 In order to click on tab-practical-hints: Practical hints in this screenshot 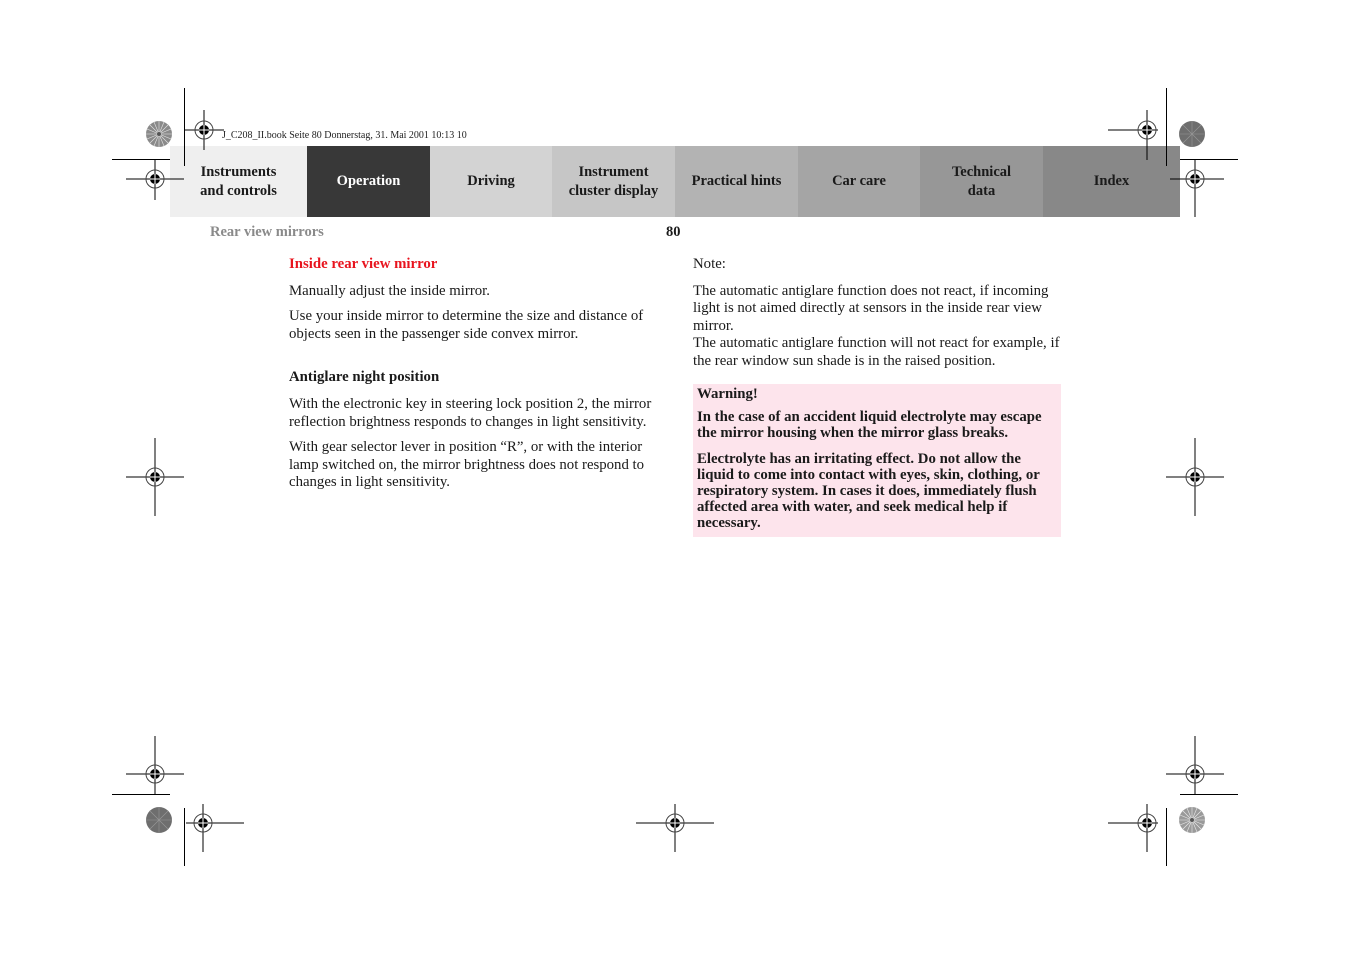, I will do `click(736, 181)`.